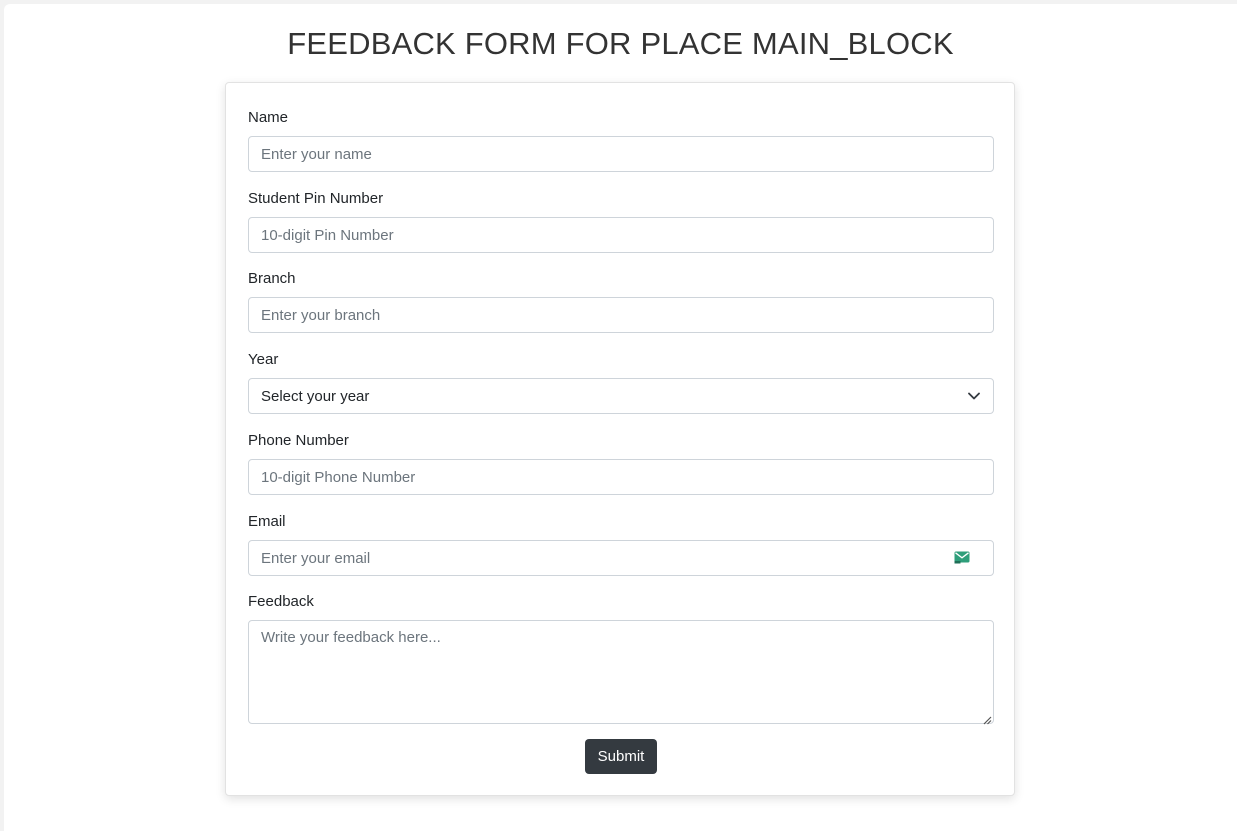 Image resolution: width=1237 pixels, height=831 pixels. What do you see at coordinates (268, 117) in the screenshot?
I see `name-label: Name` at bounding box center [268, 117].